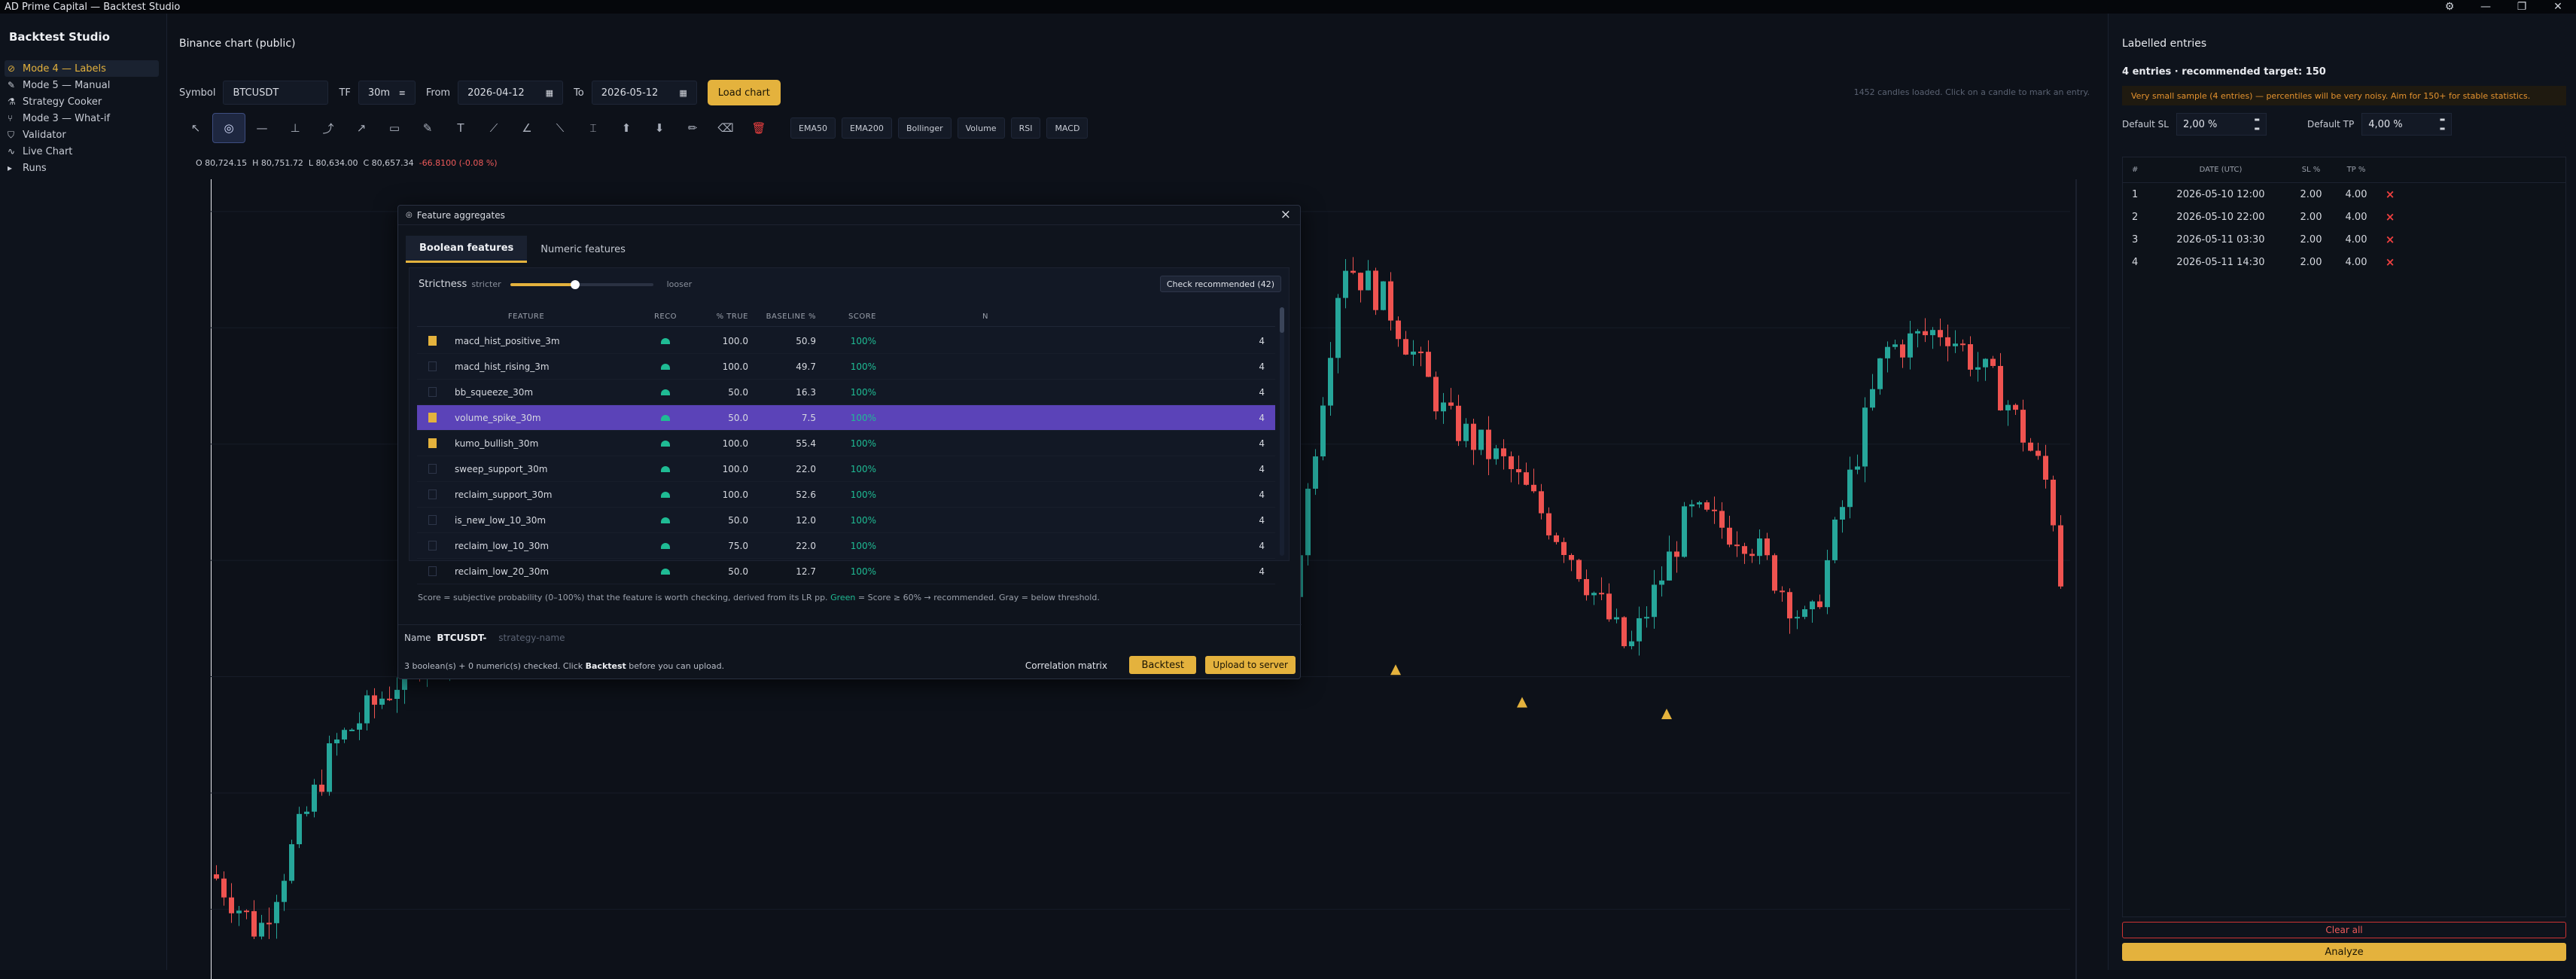 The image size is (2576, 979). I want to click on feature-name: volume_spike_30m, so click(498, 417).